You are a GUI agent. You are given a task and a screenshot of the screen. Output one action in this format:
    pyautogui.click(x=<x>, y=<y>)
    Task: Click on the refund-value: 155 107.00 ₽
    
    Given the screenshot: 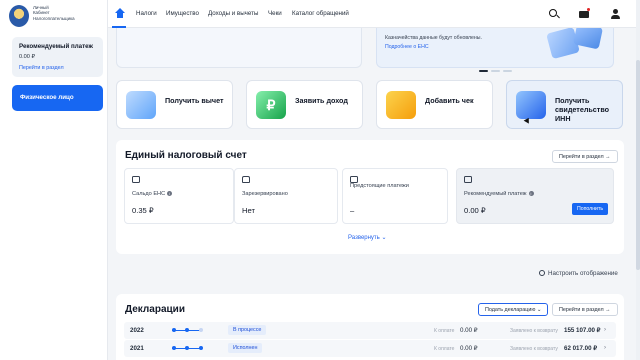 What is the action you would take?
    pyautogui.click(x=582, y=330)
    